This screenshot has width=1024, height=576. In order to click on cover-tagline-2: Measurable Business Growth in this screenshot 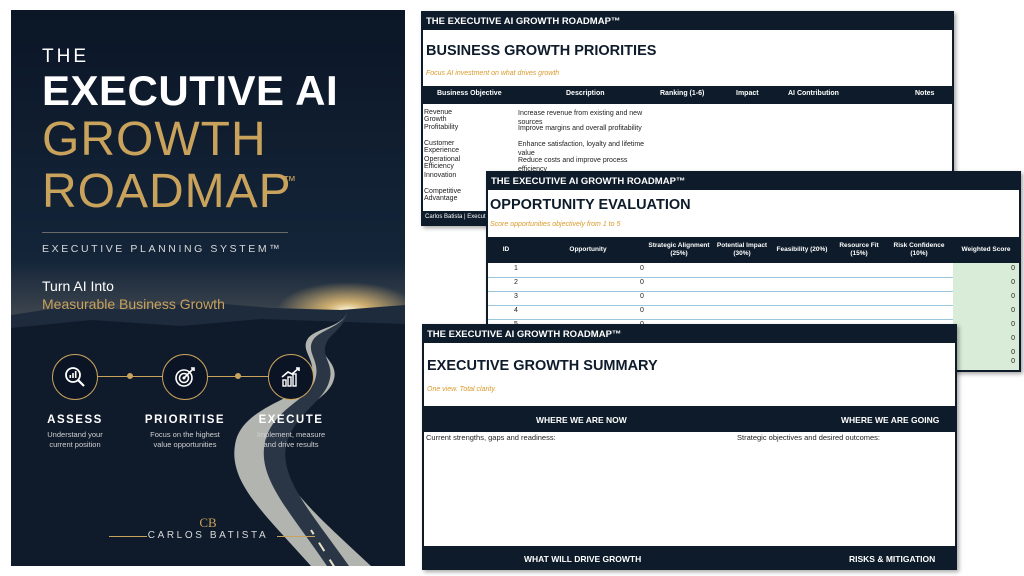, I will do `click(133, 304)`.